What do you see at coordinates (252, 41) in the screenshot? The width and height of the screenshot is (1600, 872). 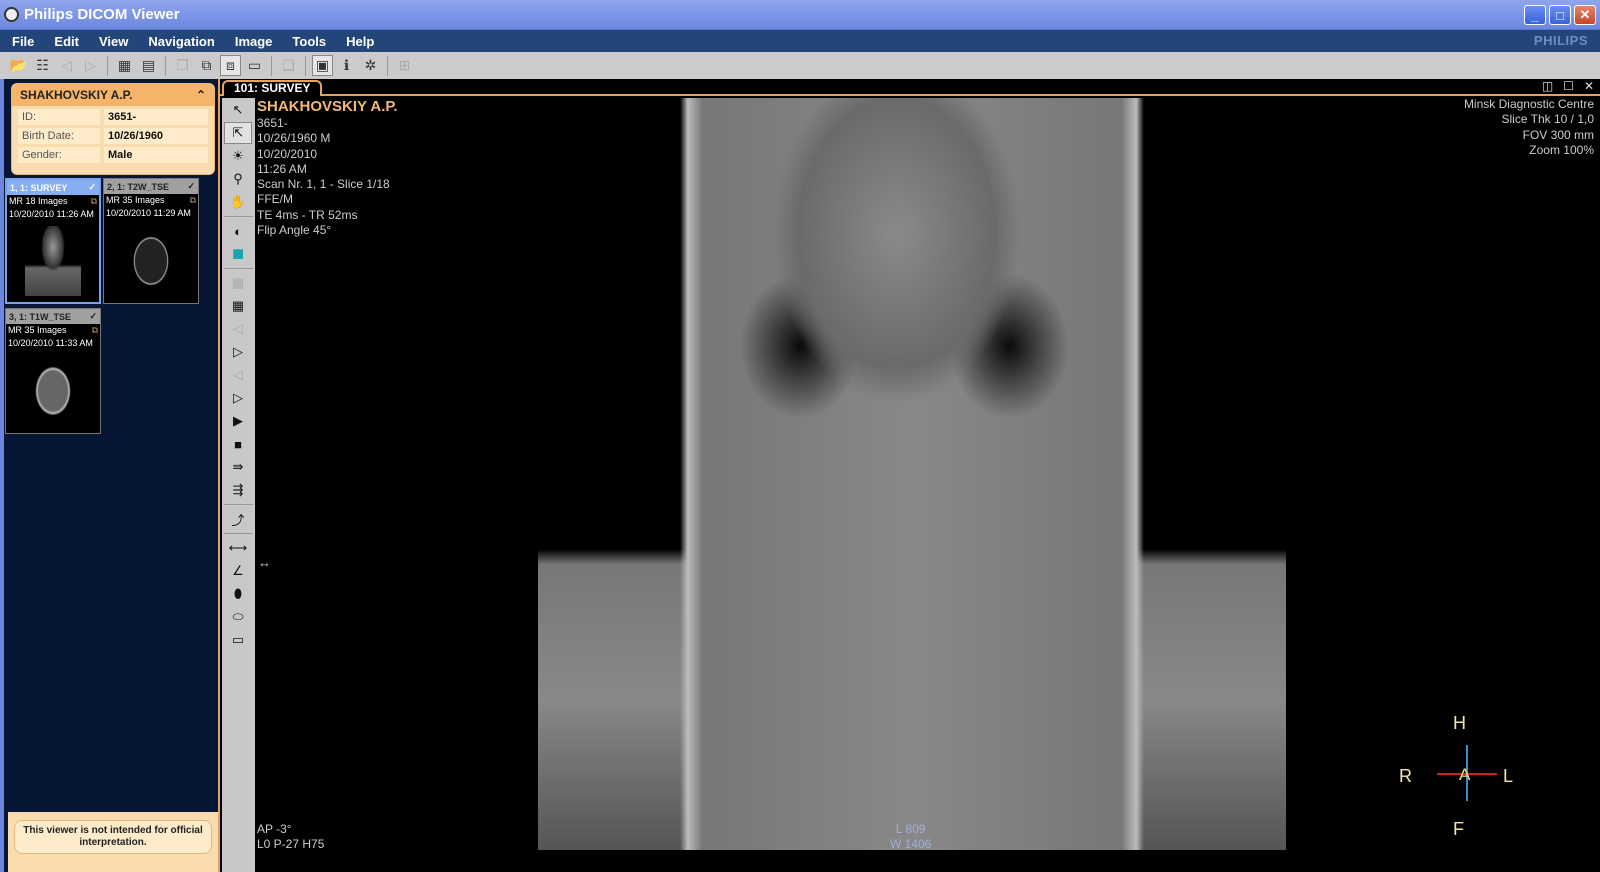 I see `menu-image: Image` at bounding box center [252, 41].